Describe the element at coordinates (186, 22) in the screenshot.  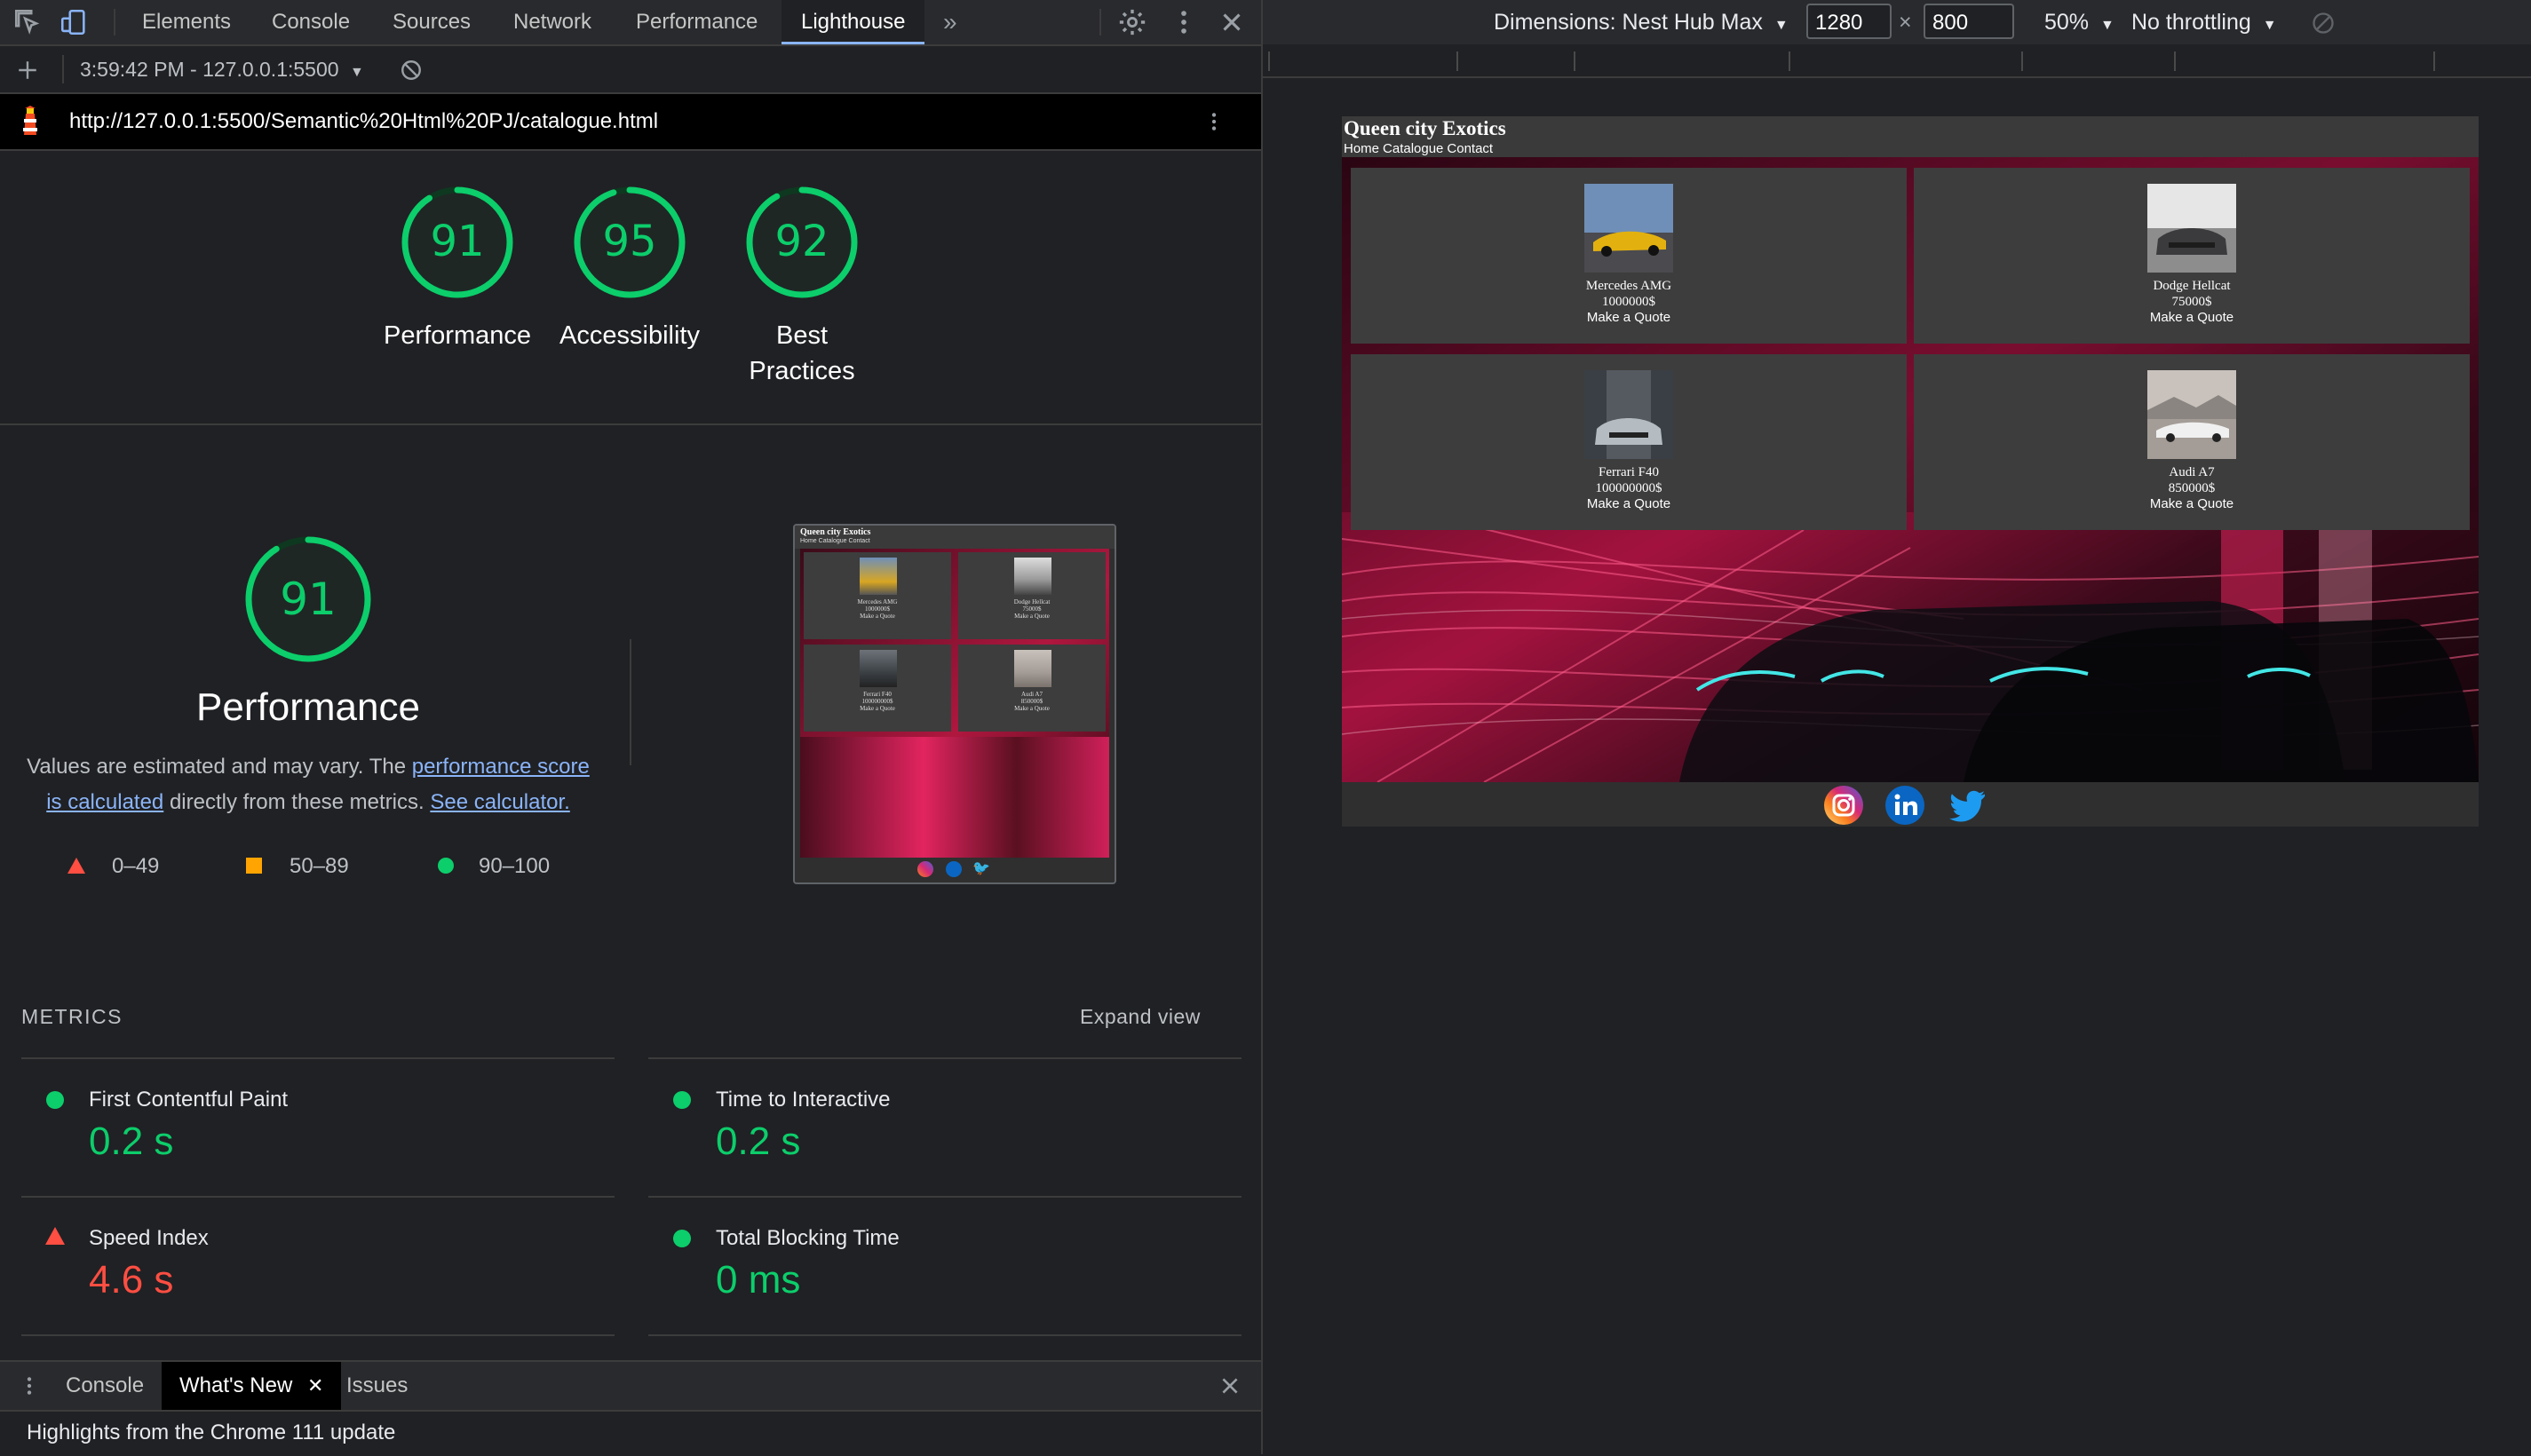
I see `tab-elements: Elements` at that location.